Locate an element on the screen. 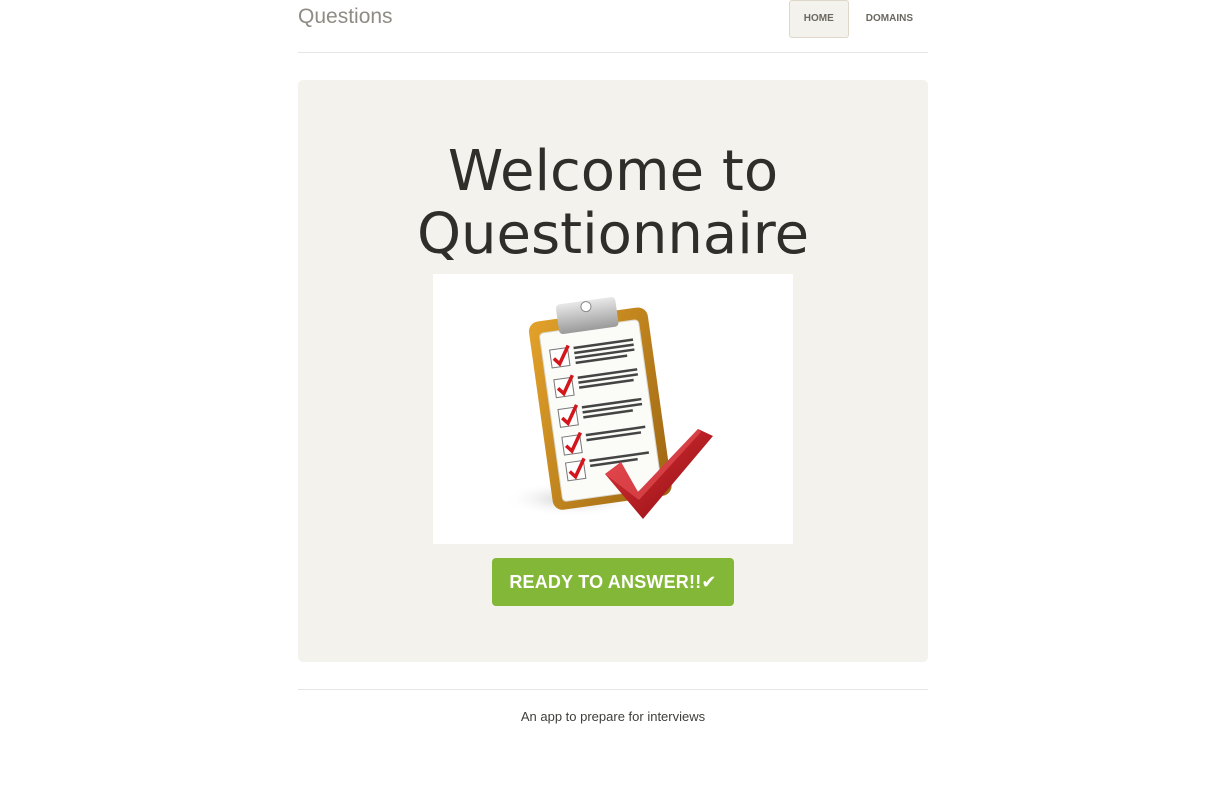 The width and height of the screenshot is (1225, 802). nav-item-domains: DOMAINS is located at coordinates (889, 18).